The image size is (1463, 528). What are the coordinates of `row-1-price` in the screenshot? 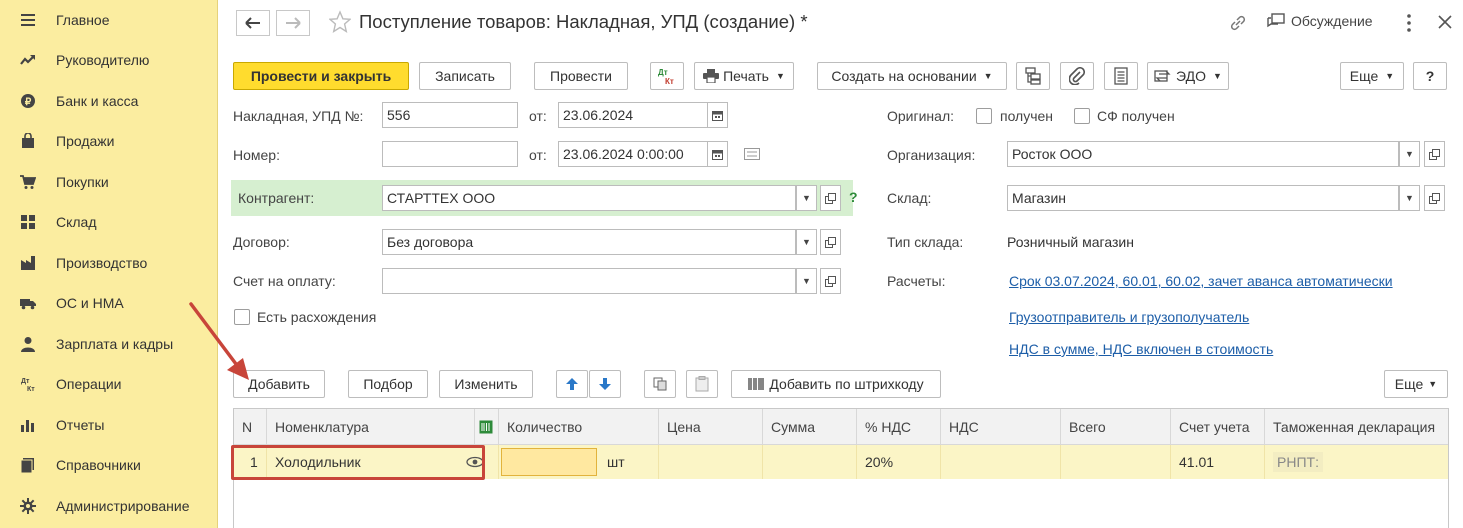 It's located at (711, 462).